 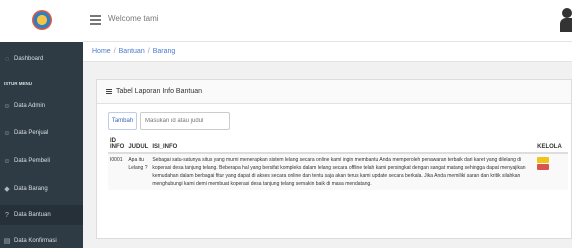 I want to click on breadcrumb-home: Home, so click(x=101, y=51).